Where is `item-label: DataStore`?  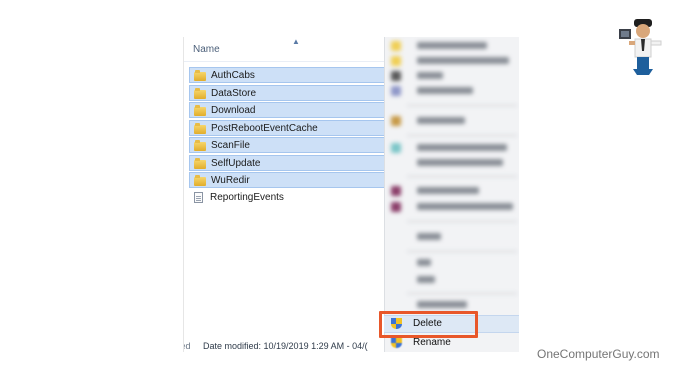 item-label: DataStore is located at coordinates (234, 93).